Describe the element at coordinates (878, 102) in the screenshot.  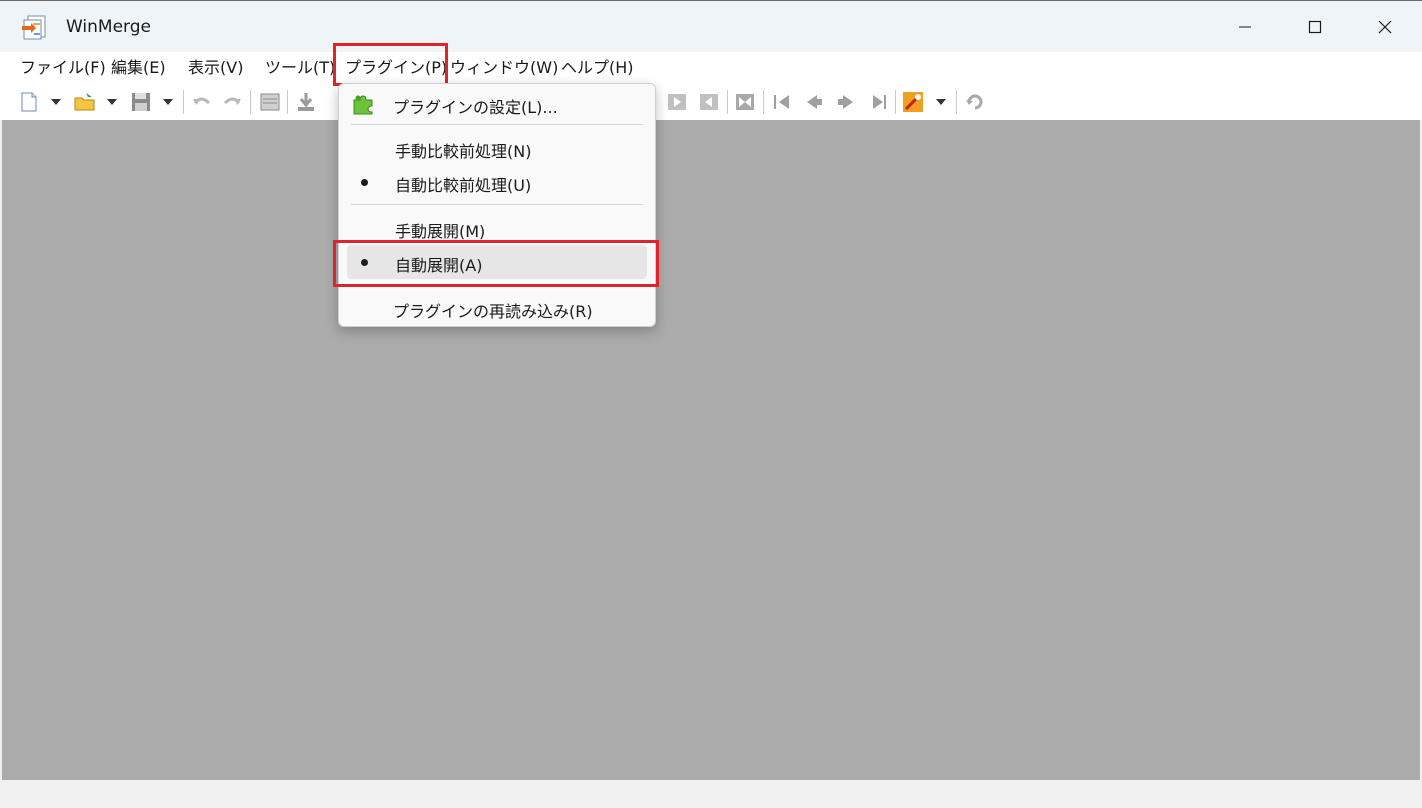
I see `last-diff-icon` at that location.